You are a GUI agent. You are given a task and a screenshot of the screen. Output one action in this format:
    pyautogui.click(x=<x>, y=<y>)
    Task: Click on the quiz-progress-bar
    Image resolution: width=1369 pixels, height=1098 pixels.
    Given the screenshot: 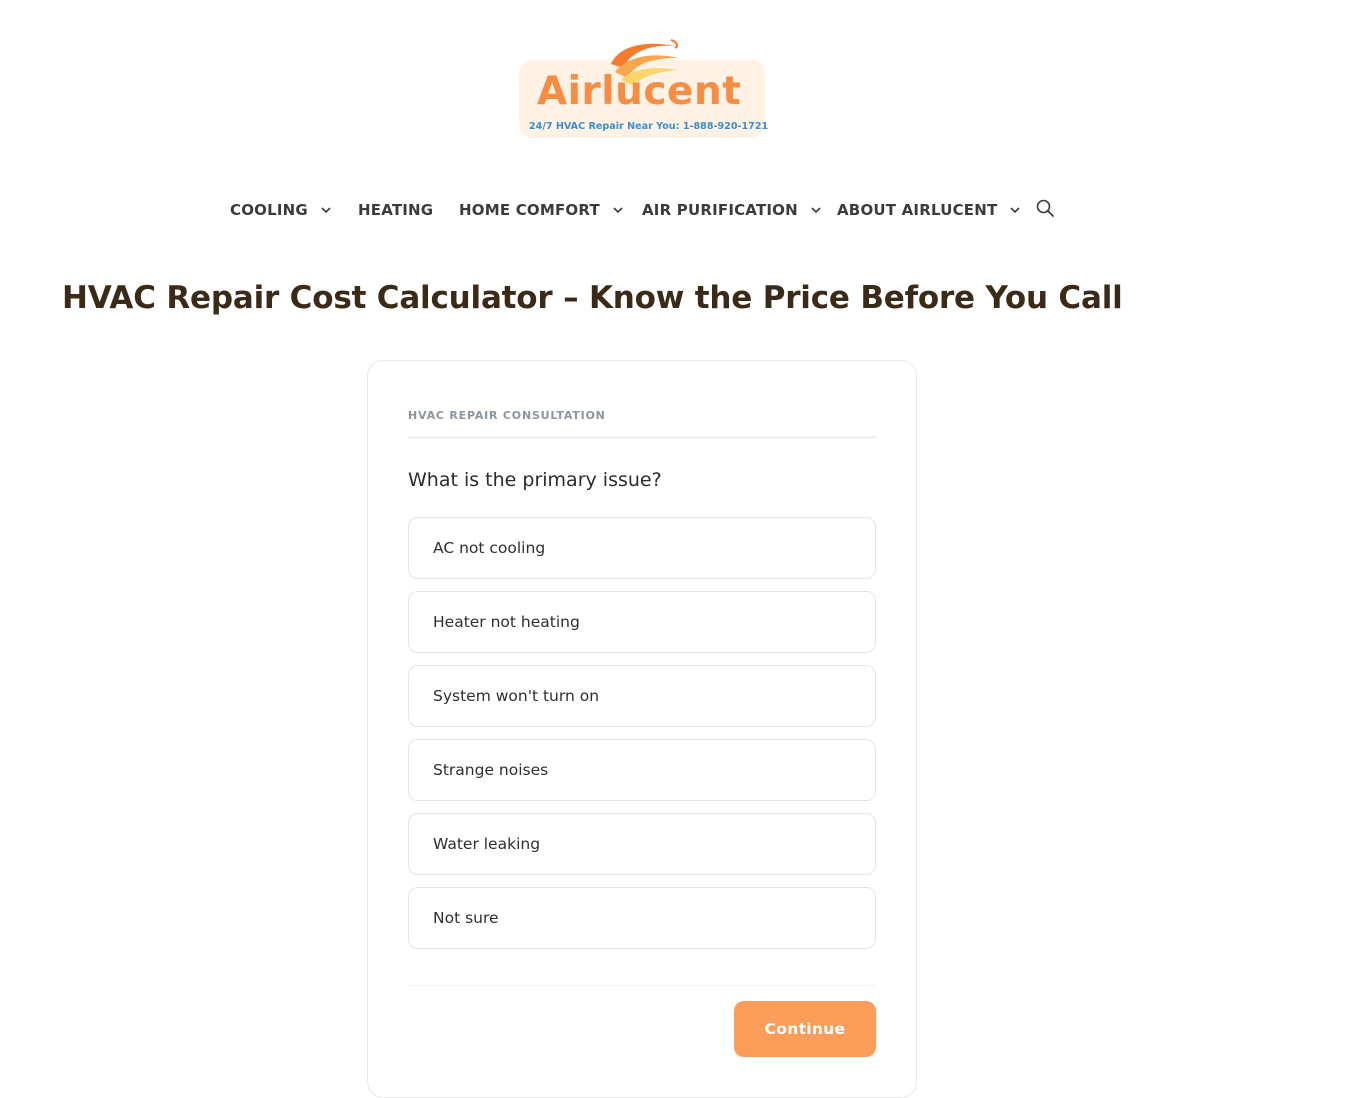 What is the action you would take?
    pyautogui.click(x=642, y=437)
    